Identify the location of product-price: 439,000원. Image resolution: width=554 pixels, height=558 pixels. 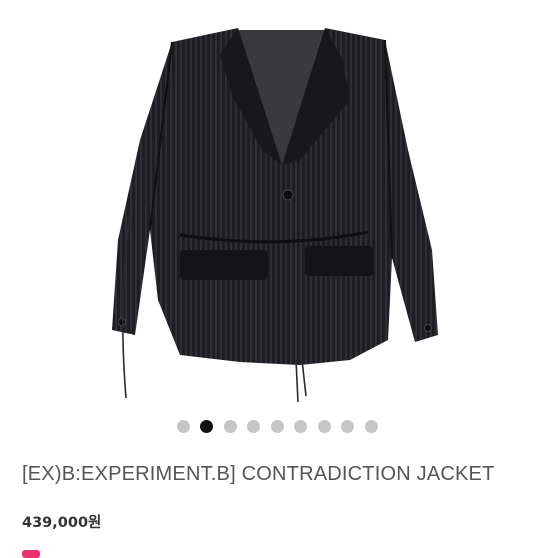
(62, 523).